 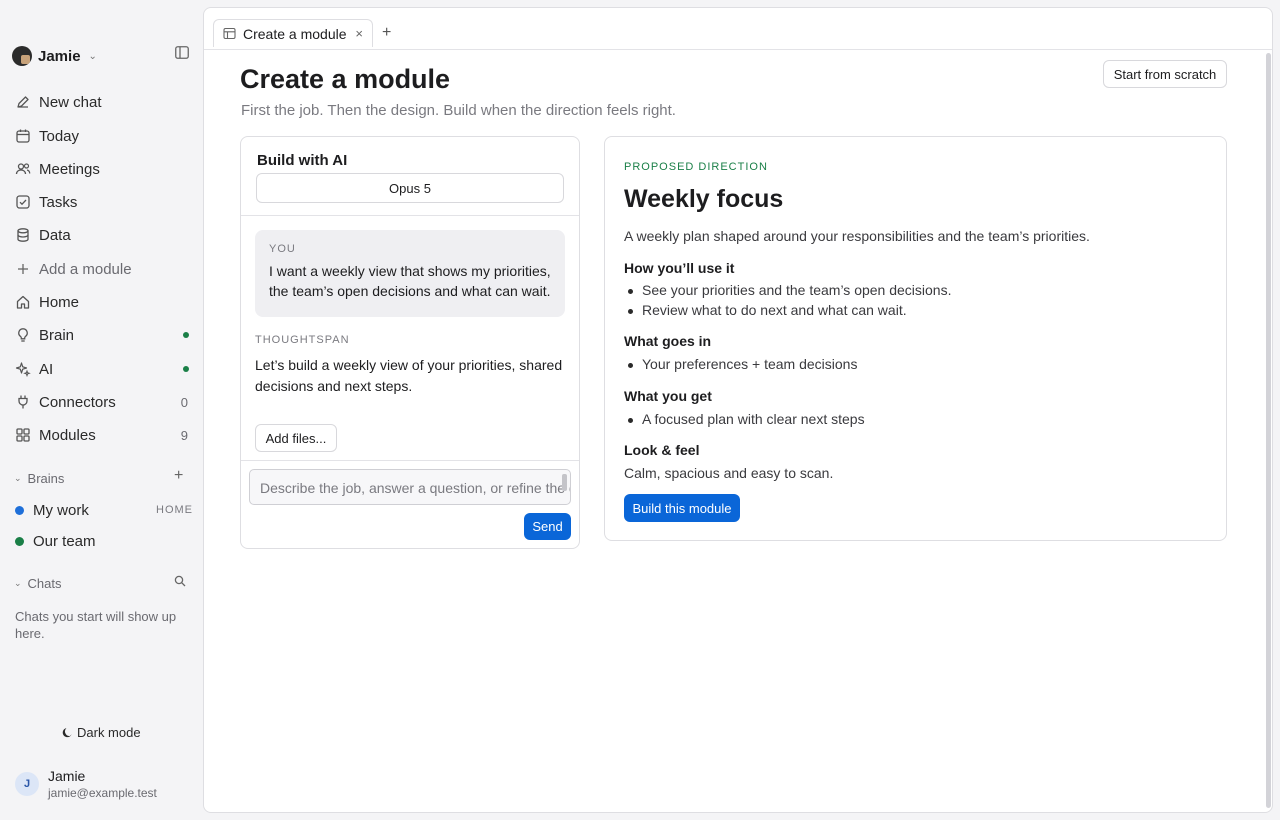 What do you see at coordinates (23, 335) in the screenshot?
I see `lightbulb-icon` at bounding box center [23, 335].